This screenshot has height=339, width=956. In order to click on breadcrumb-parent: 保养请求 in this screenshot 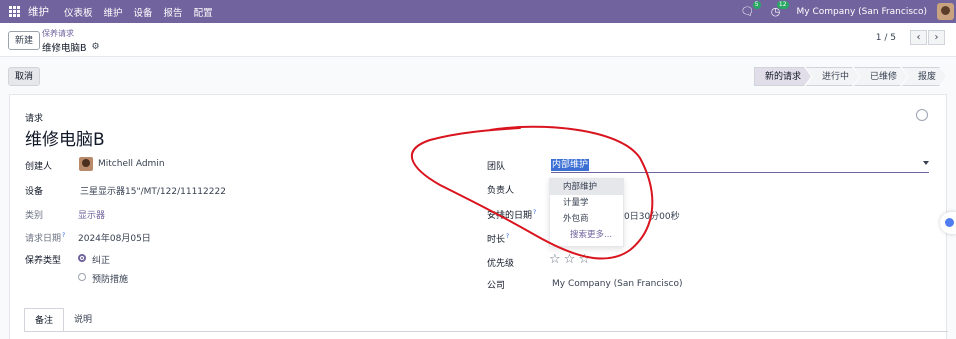, I will do `click(58, 34)`.